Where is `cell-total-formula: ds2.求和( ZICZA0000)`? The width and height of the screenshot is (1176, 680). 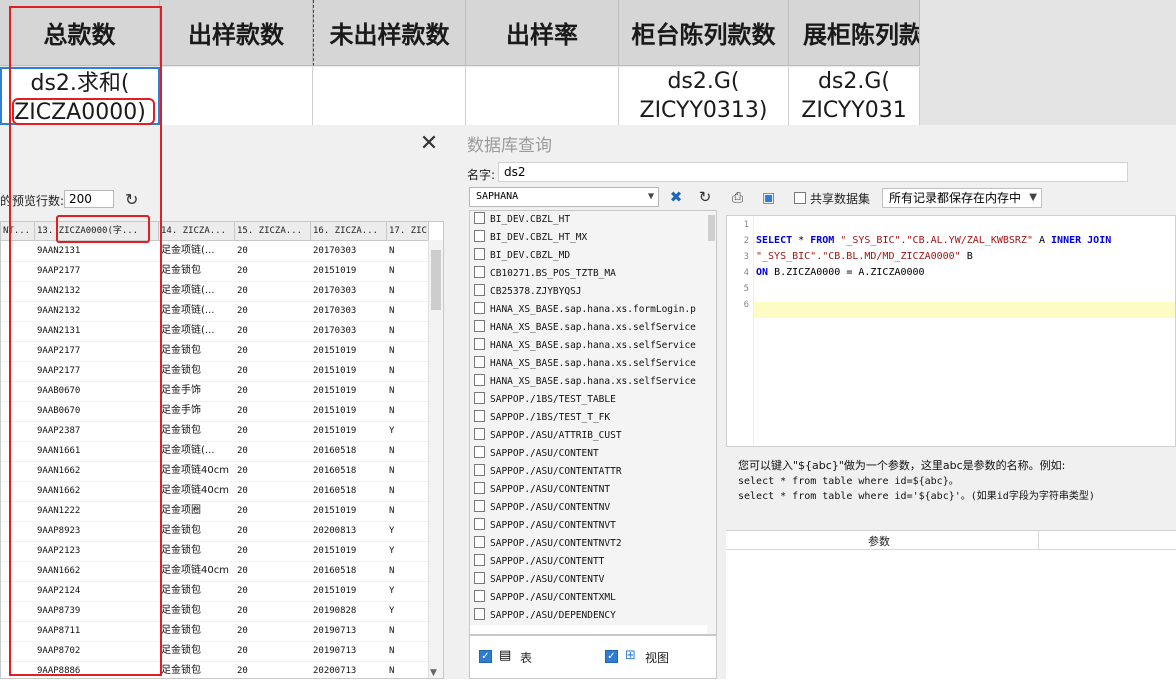
cell-total-formula: ds2.求和( ZICZA0000) is located at coordinates (80, 96).